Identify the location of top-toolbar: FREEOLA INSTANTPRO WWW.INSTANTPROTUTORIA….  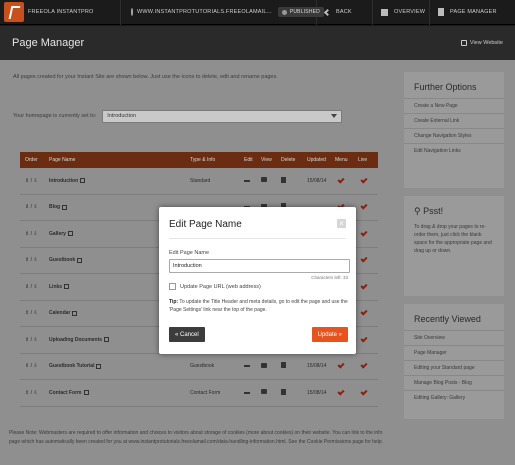
(257, 12).